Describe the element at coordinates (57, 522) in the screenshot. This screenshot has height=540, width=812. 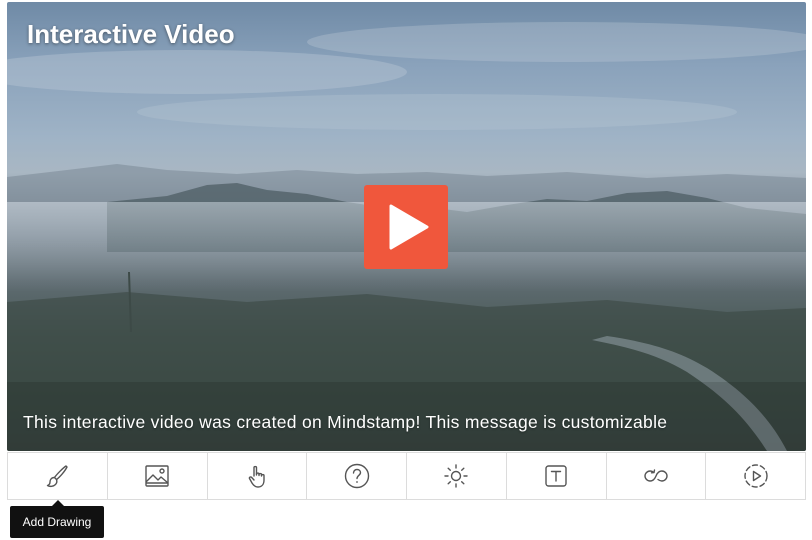
I see `tooltip-label: Add Drawing` at that location.